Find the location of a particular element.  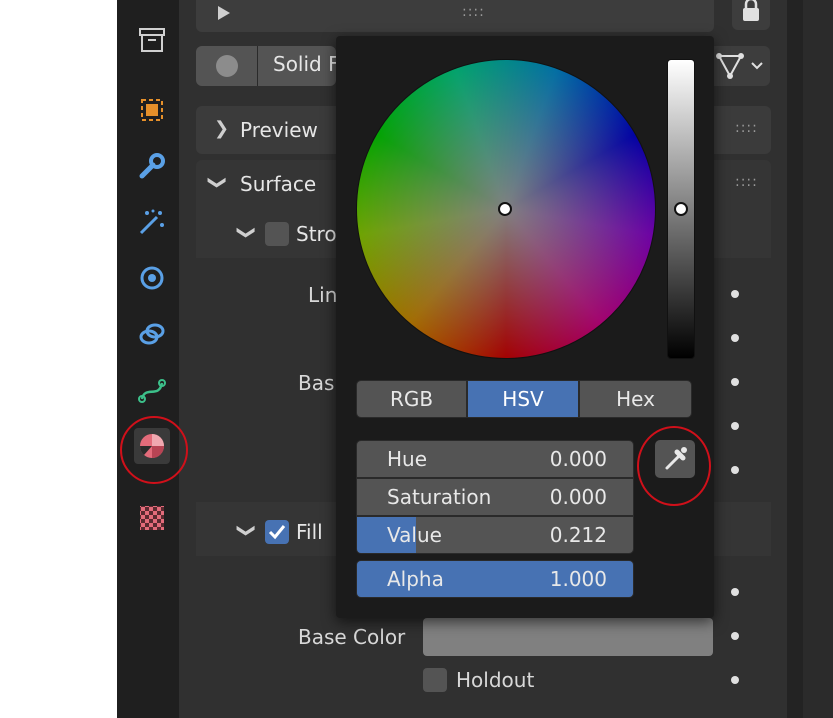

saturation-label: Saturation is located at coordinates (439, 497).